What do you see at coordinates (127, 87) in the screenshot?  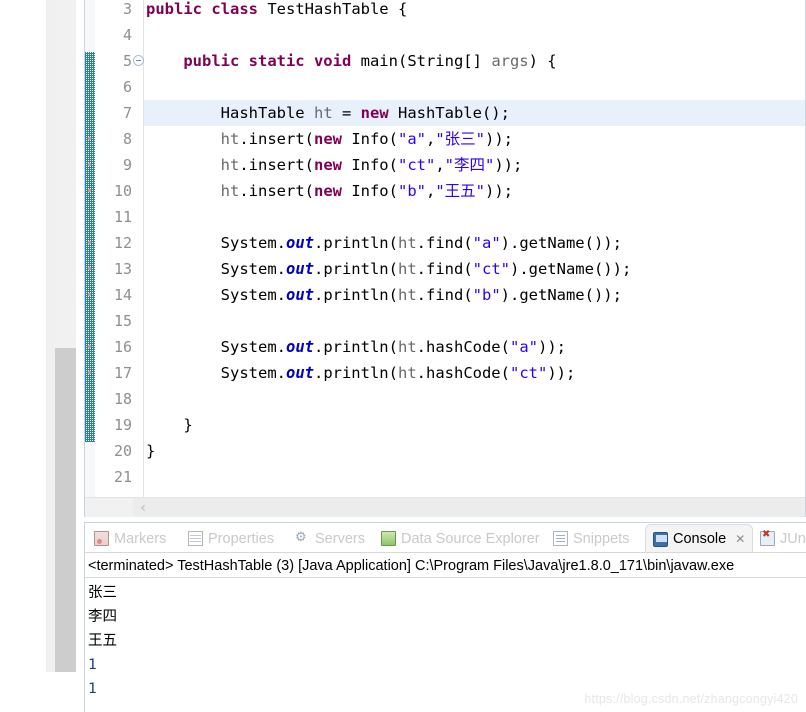 I see `line-number: 6` at bounding box center [127, 87].